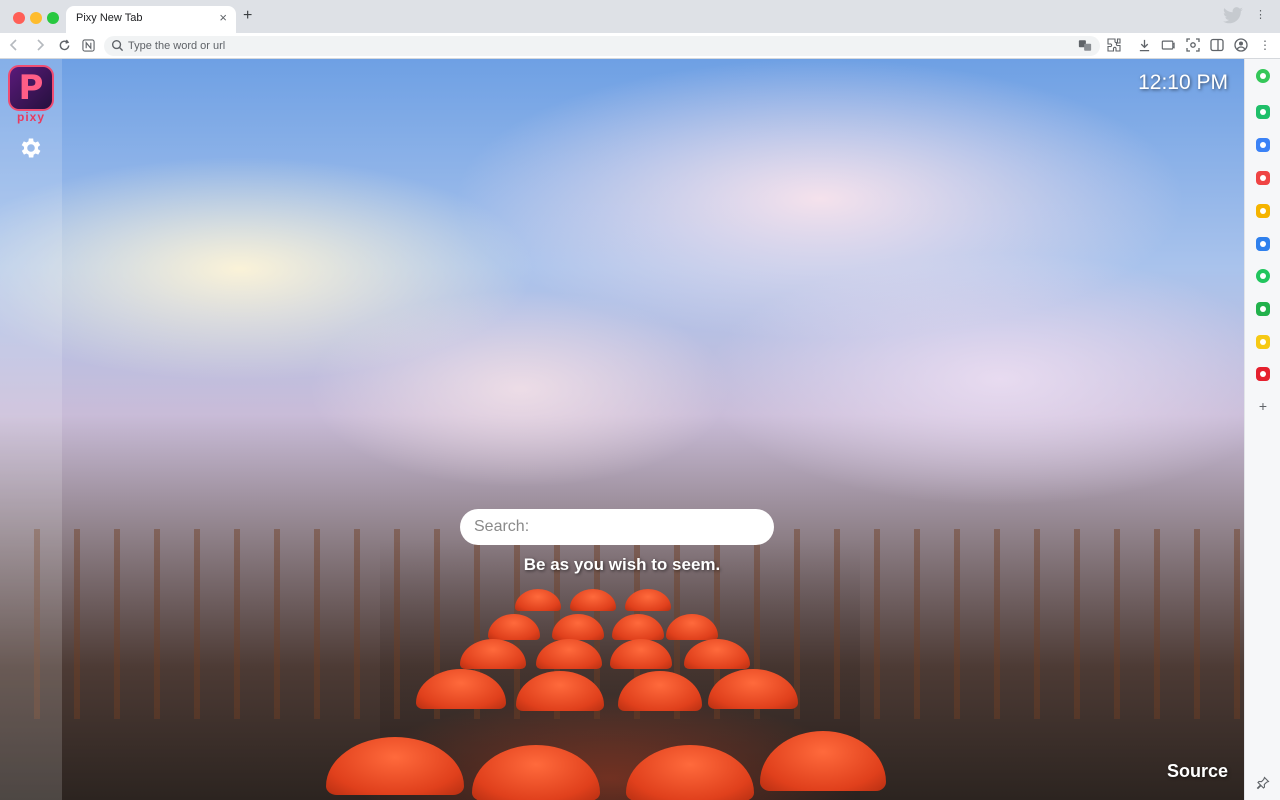 The width and height of the screenshot is (1280, 800). Describe the element at coordinates (64, 45) in the screenshot. I see `reload-icon` at that location.